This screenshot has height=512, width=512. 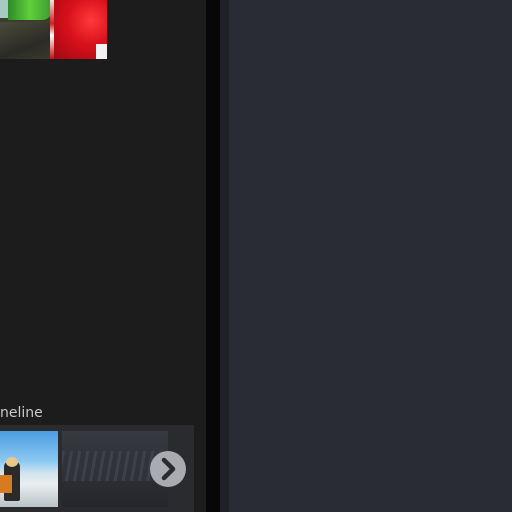 I want to click on chevron-right-icon, so click(x=168, y=469).